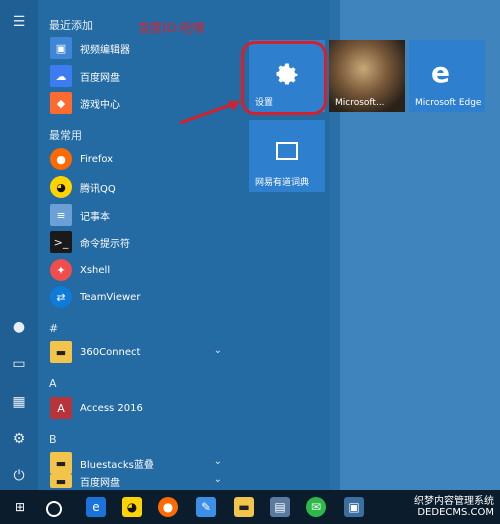  I want to click on list-item: ▬ 百度网盘 ⌄, so click(140, 481).